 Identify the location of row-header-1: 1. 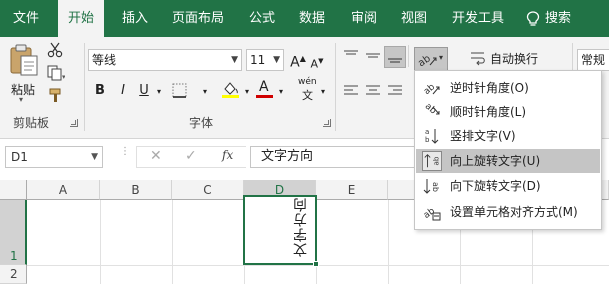
(13, 232).